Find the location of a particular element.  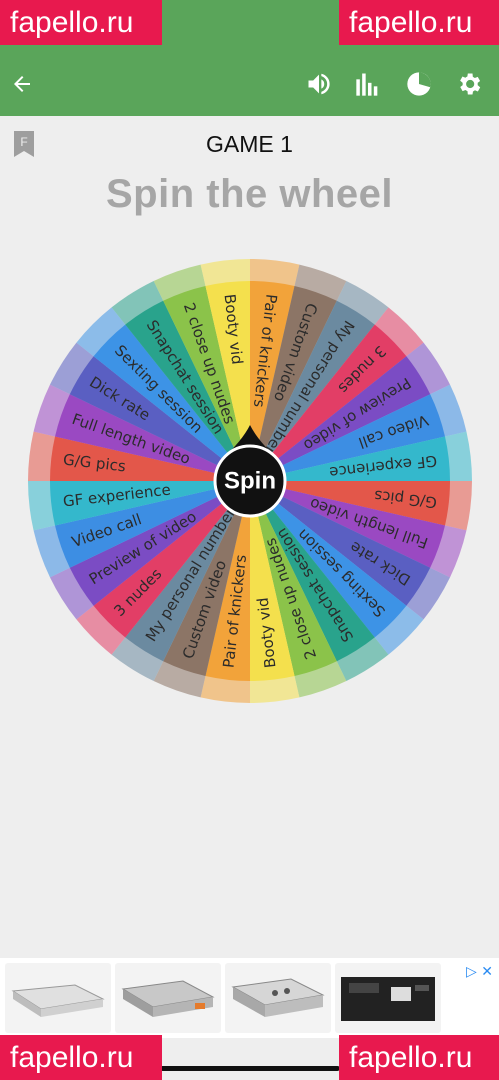

game-title: GAME 1 is located at coordinates (249, 144).